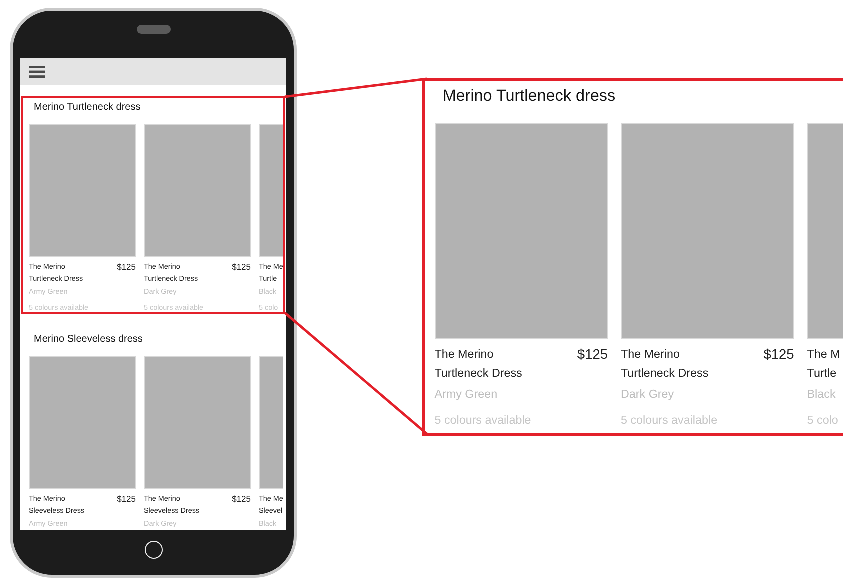 The width and height of the screenshot is (843, 579). Describe the element at coordinates (37, 72) in the screenshot. I see `menu-icon` at that location.